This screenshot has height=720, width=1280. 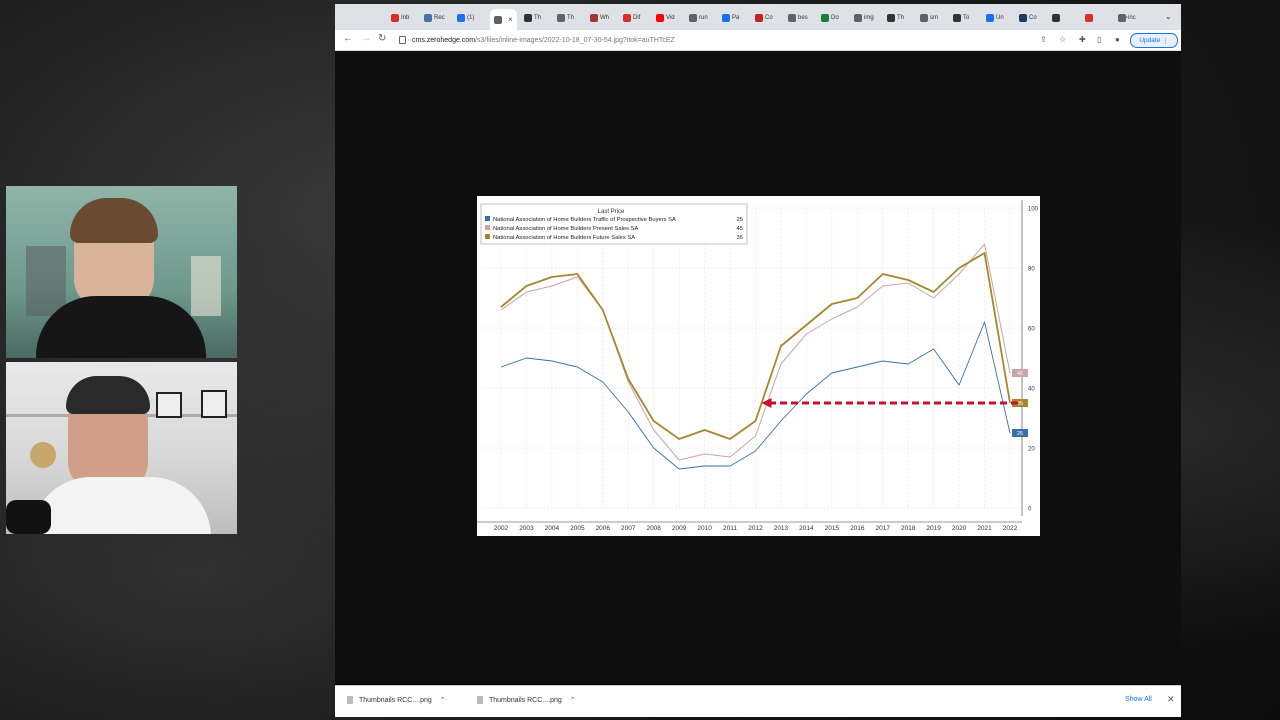 I want to click on side-panel-icon: ▯, so click(x=1099, y=39).